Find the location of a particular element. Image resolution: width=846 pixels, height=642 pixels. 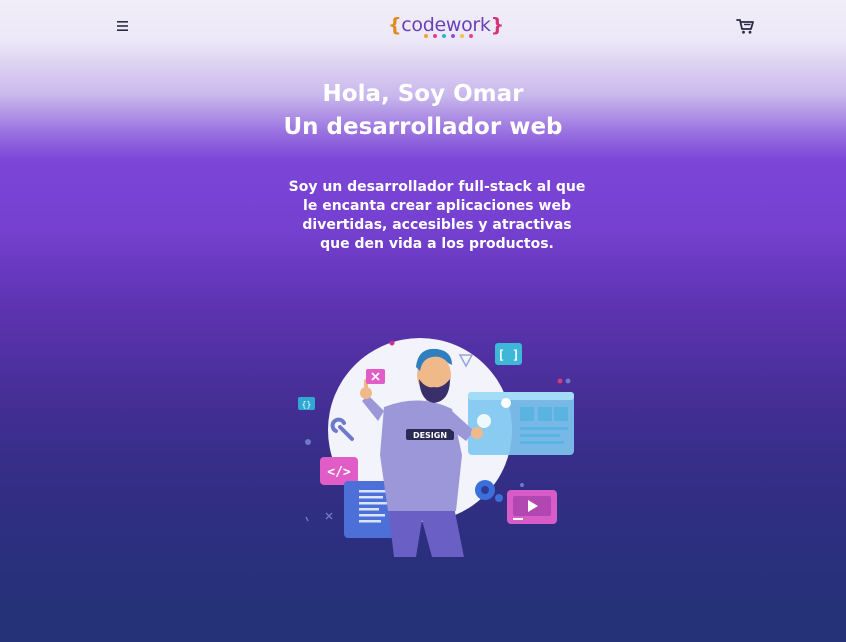

hamburger-menu-icon is located at coordinates (122, 26).